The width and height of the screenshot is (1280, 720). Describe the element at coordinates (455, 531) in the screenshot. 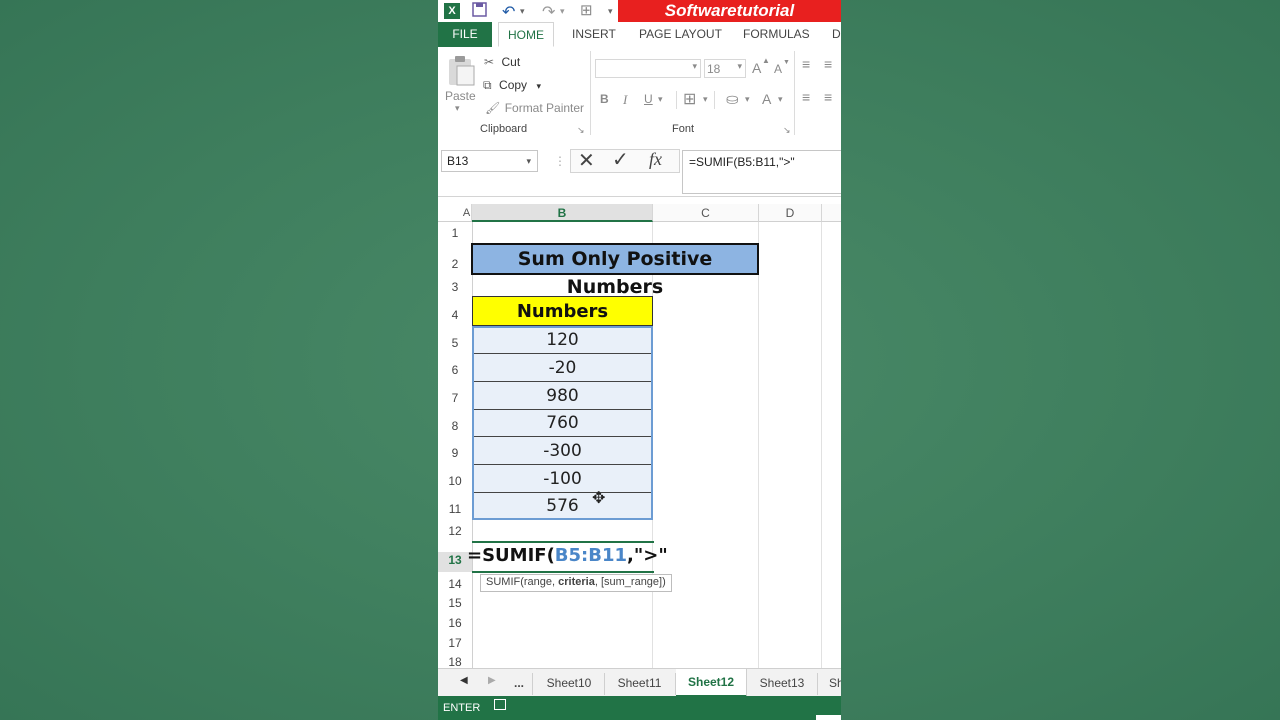

I see `row-header: 12` at that location.